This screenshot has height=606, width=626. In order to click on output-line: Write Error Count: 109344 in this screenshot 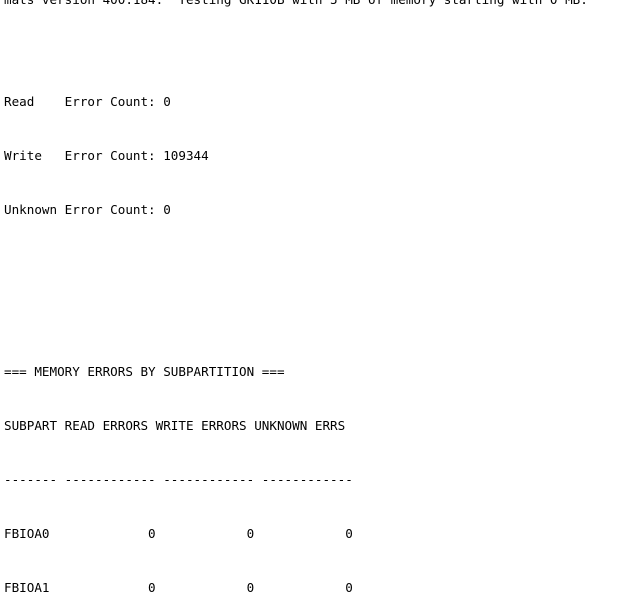, I will do `click(106, 155)`.